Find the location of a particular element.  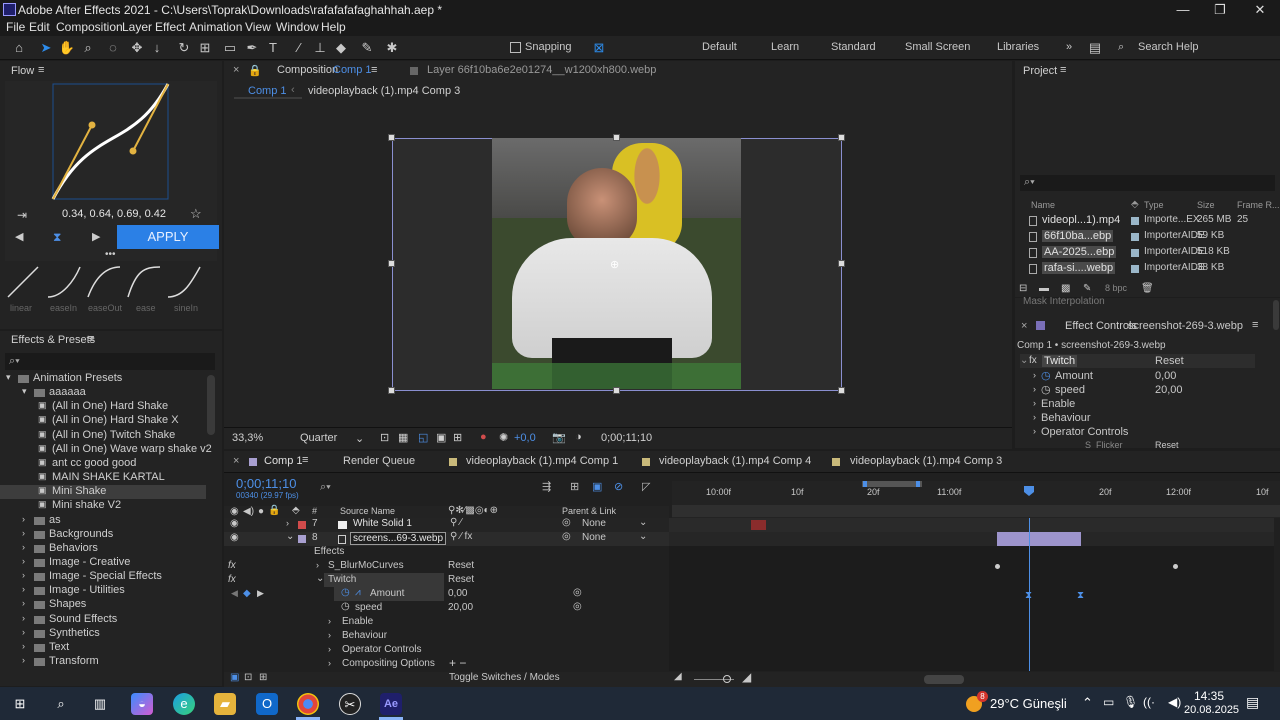

windows-start-icon: ⊞ is located at coordinates (20, 704).